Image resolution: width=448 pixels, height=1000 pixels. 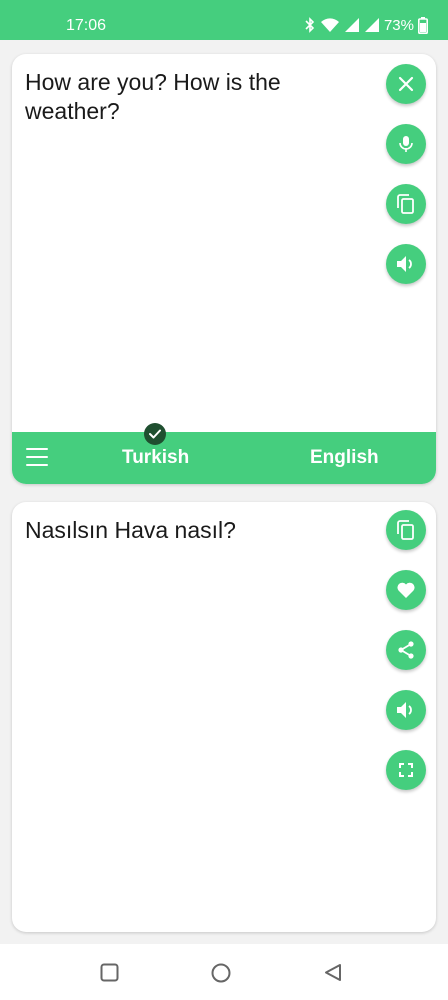 What do you see at coordinates (423, 25) in the screenshot?
I see `battery-icon` at bounding box center [423, 25].